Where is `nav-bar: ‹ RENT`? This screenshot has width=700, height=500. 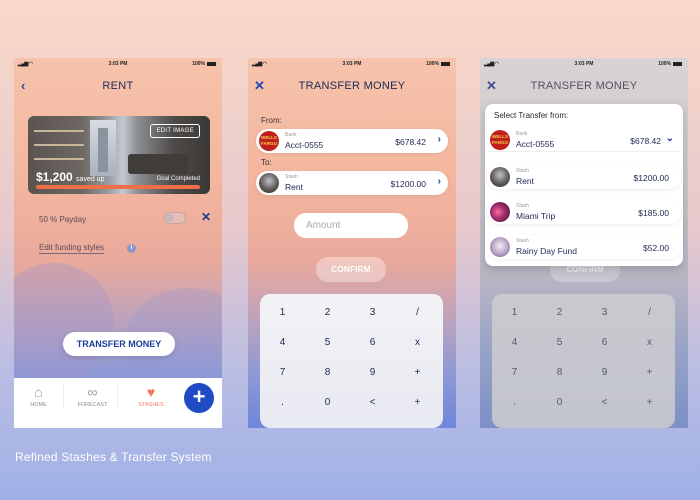
nav-bar: ‹ RENT is located at coordinates (118, 86).